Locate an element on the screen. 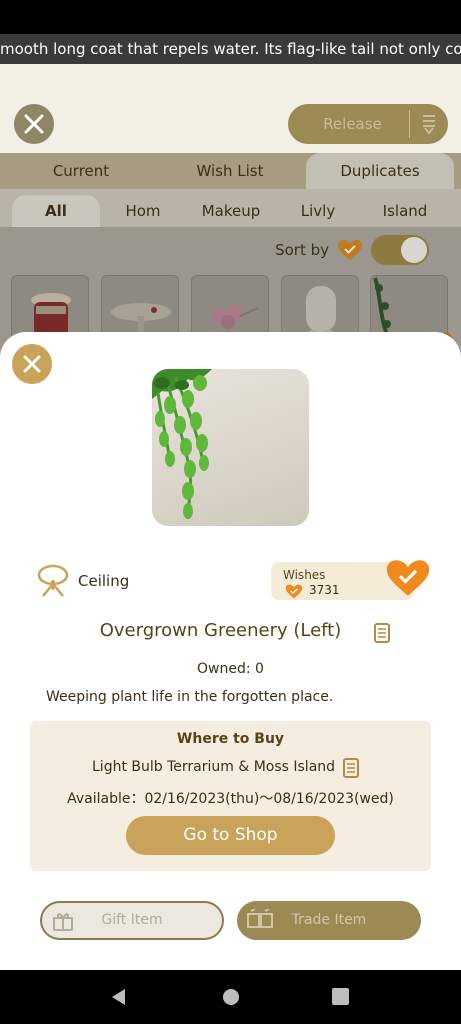  recents-square-icon is located at coordinates (340, 996).